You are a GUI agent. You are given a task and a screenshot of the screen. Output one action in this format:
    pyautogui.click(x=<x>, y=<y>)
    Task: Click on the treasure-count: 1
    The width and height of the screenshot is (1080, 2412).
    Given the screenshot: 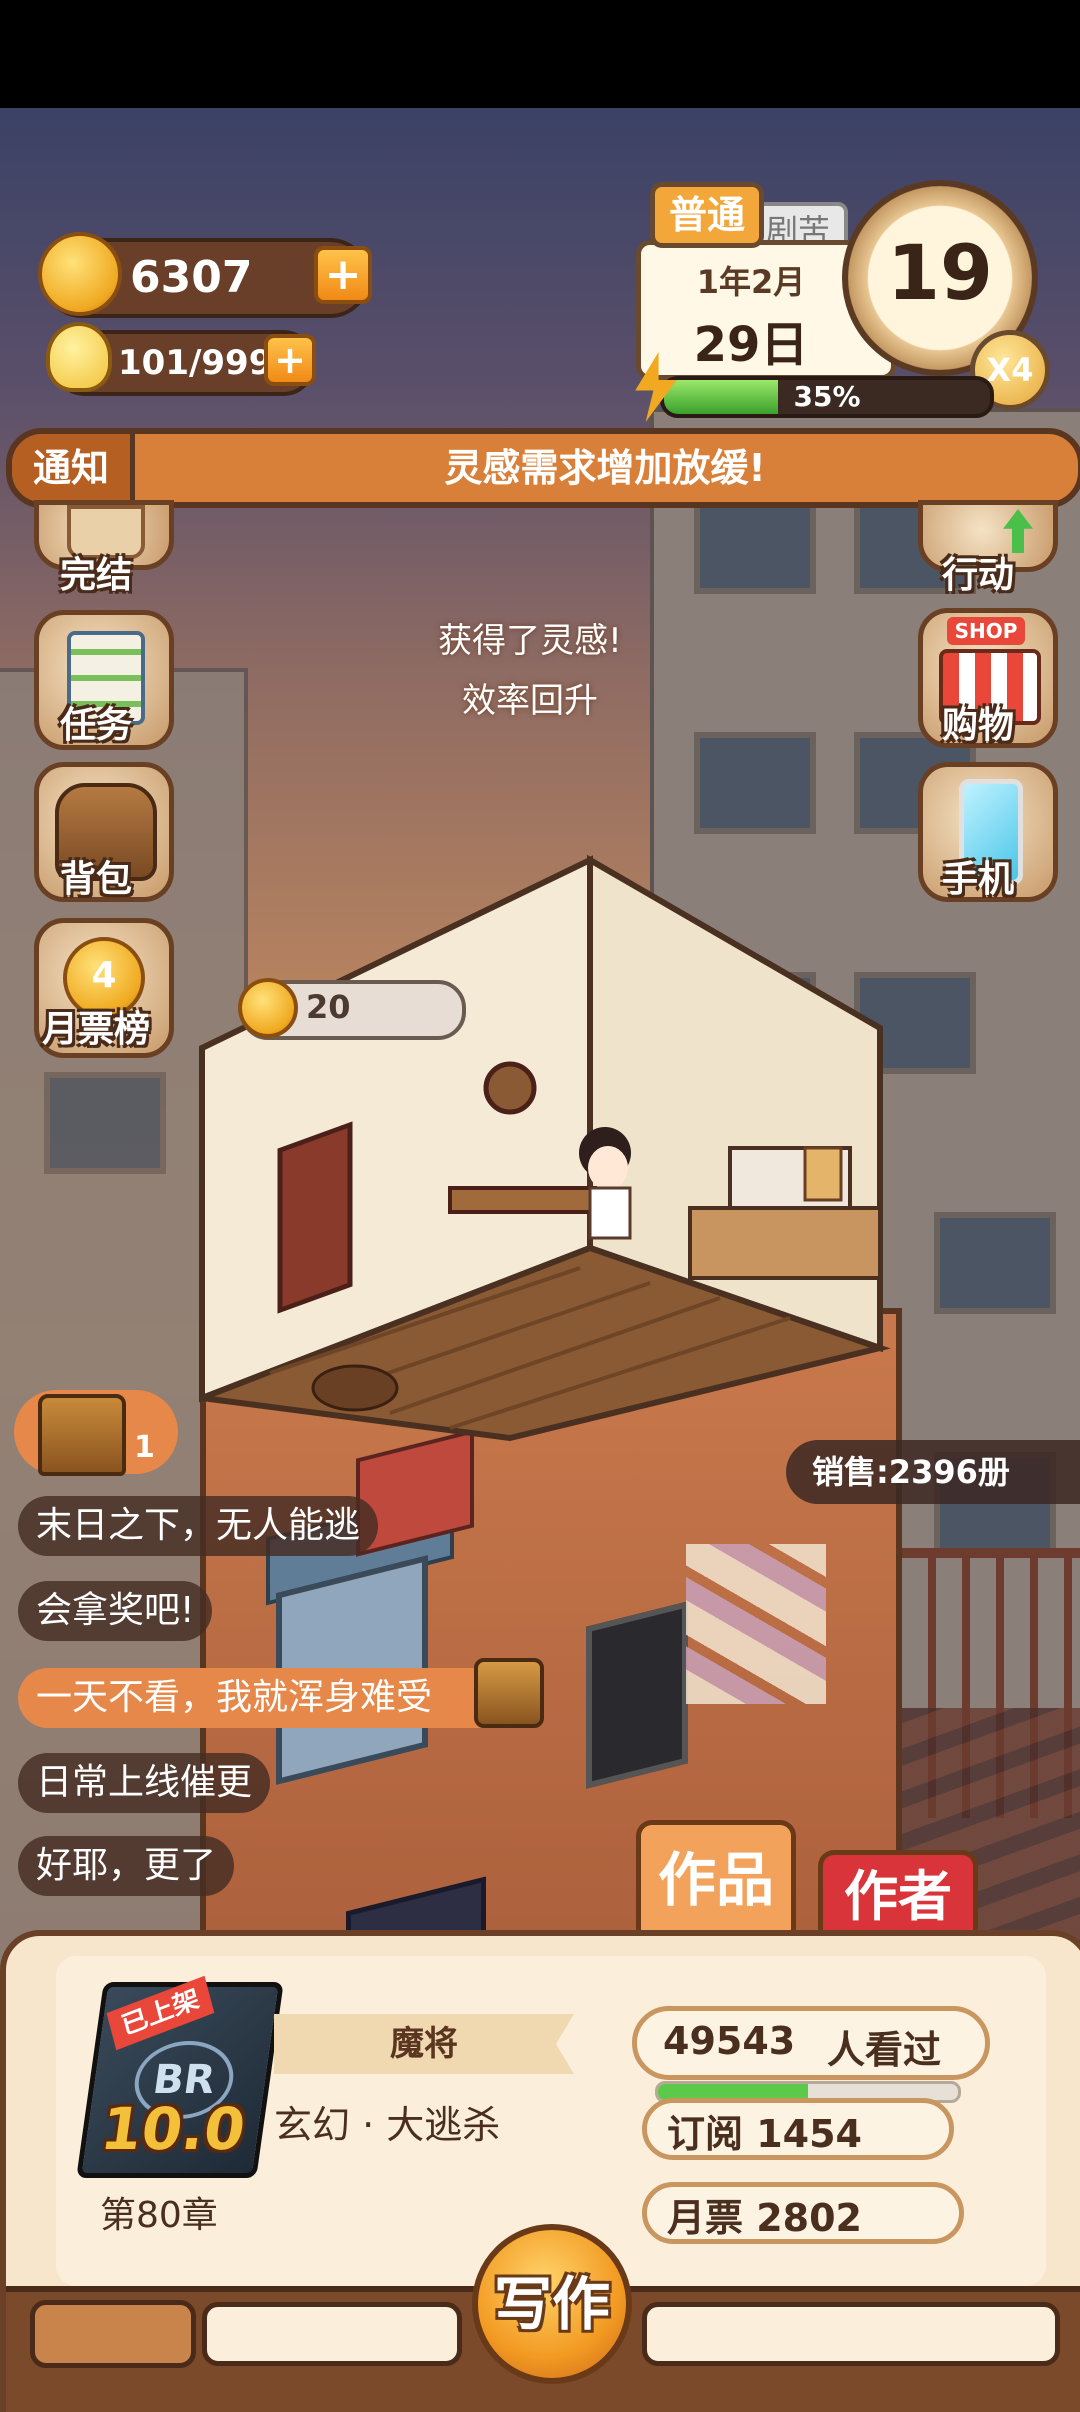 What is the action you would take?
    pyautogui.click(x=144, y=1447)
    